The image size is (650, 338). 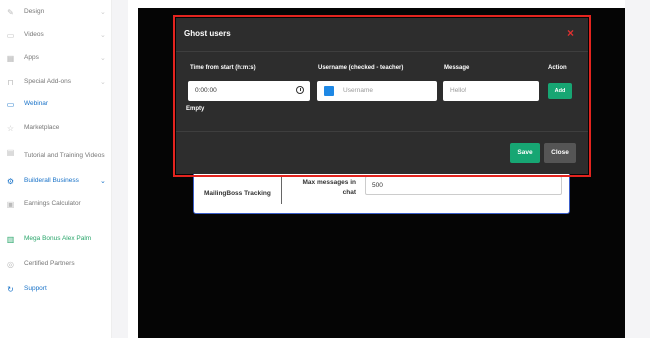 What do you see at coordinates (637, 169) in the screenshot?
I see `right-gutter` at bounding box center [637, 169].